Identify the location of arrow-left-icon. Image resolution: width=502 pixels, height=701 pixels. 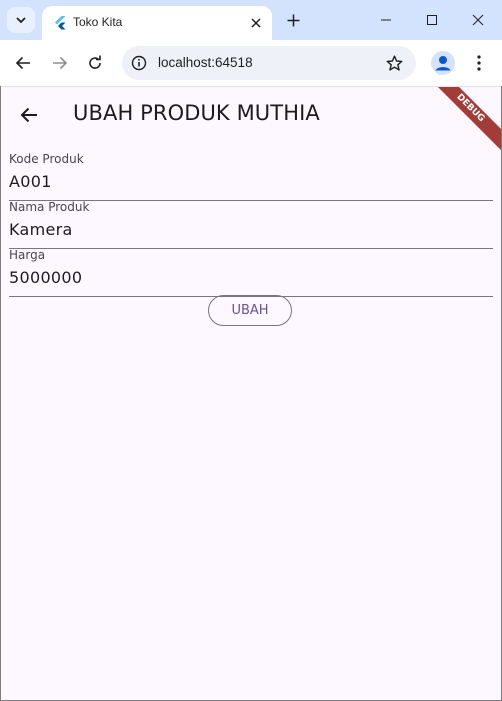
(22, 63).